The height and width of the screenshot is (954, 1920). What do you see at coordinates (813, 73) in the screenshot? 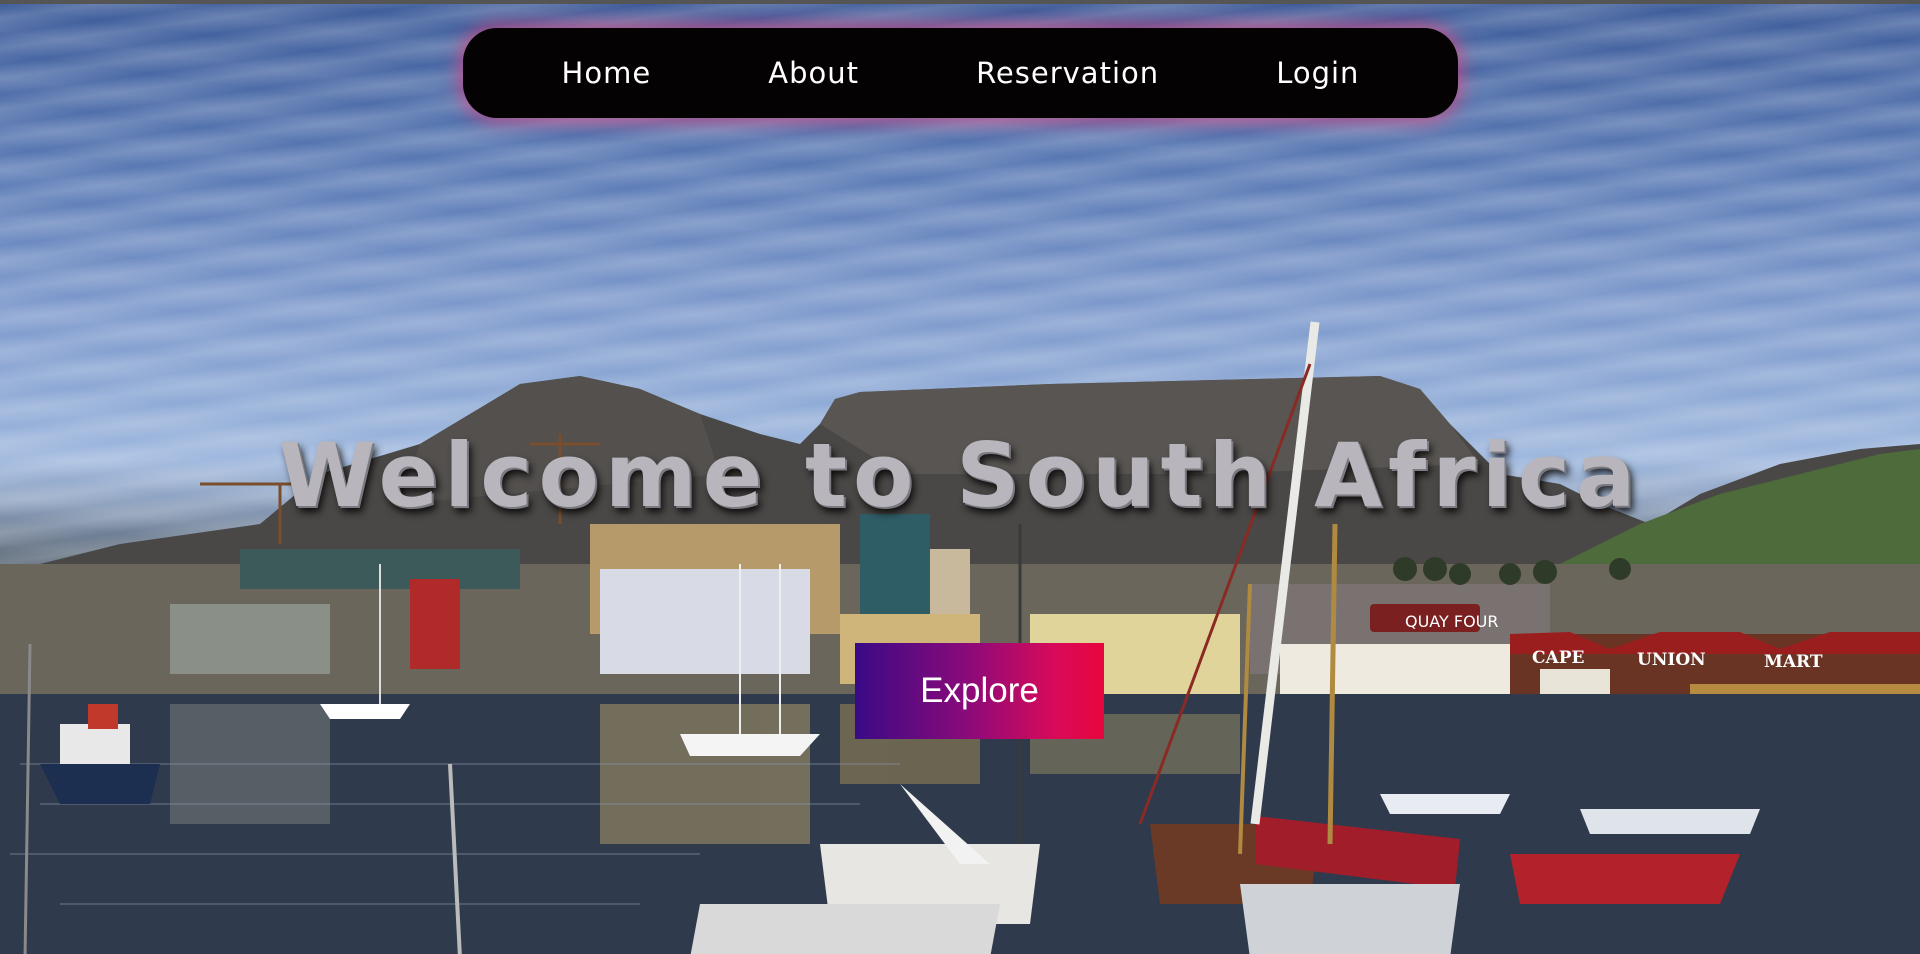
I see `nav-link-about: About` at bounding box center [813, 73].